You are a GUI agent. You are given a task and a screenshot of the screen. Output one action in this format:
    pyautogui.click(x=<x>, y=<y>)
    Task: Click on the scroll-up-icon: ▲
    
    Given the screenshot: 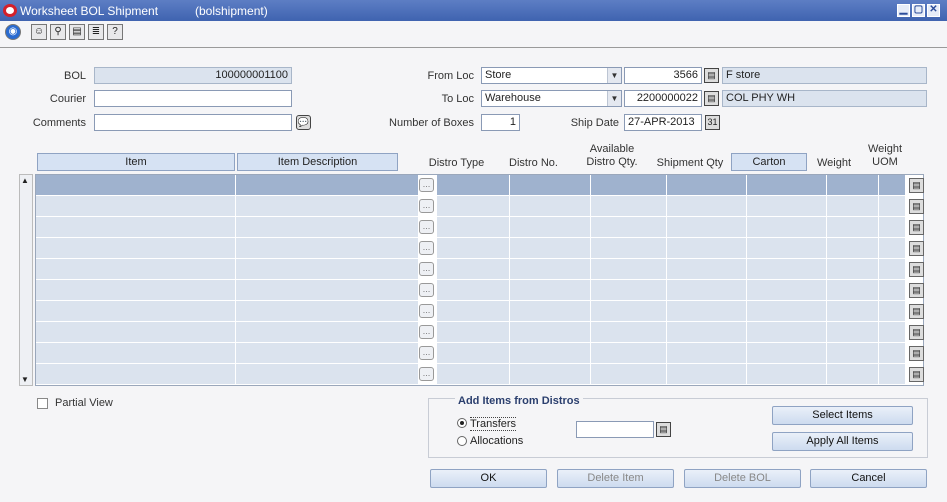 What is the action you would take?
    pyautogui.click(x=25, y=180)
    